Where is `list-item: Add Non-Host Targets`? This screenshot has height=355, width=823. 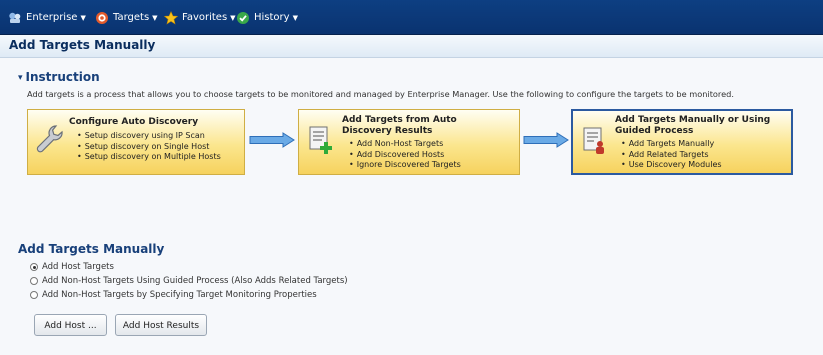 list-item: Add Non-Host Targets is located at coordinates (405, 144).